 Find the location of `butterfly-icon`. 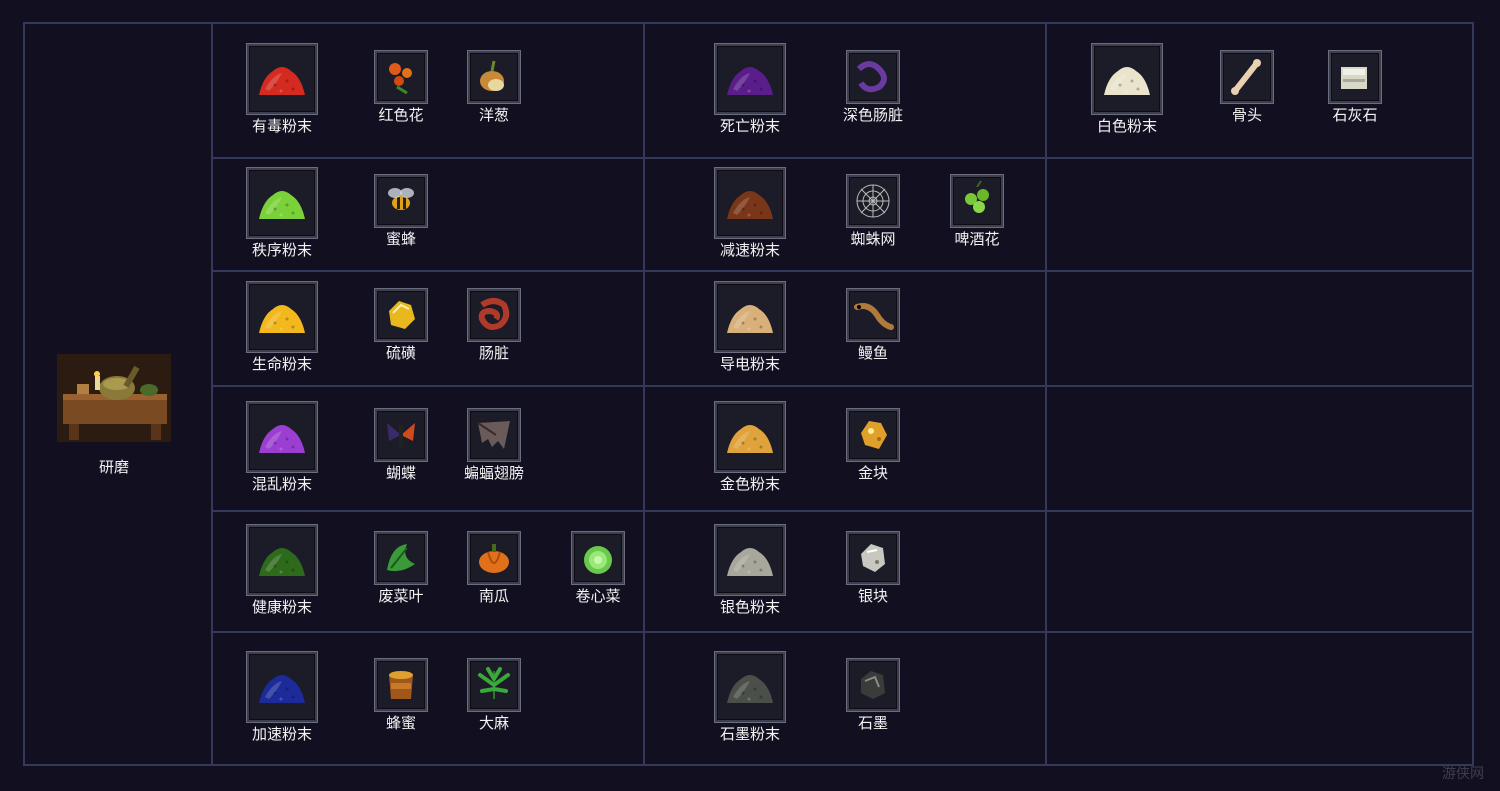

butterfly-icon is located at coordinates (401, 434).